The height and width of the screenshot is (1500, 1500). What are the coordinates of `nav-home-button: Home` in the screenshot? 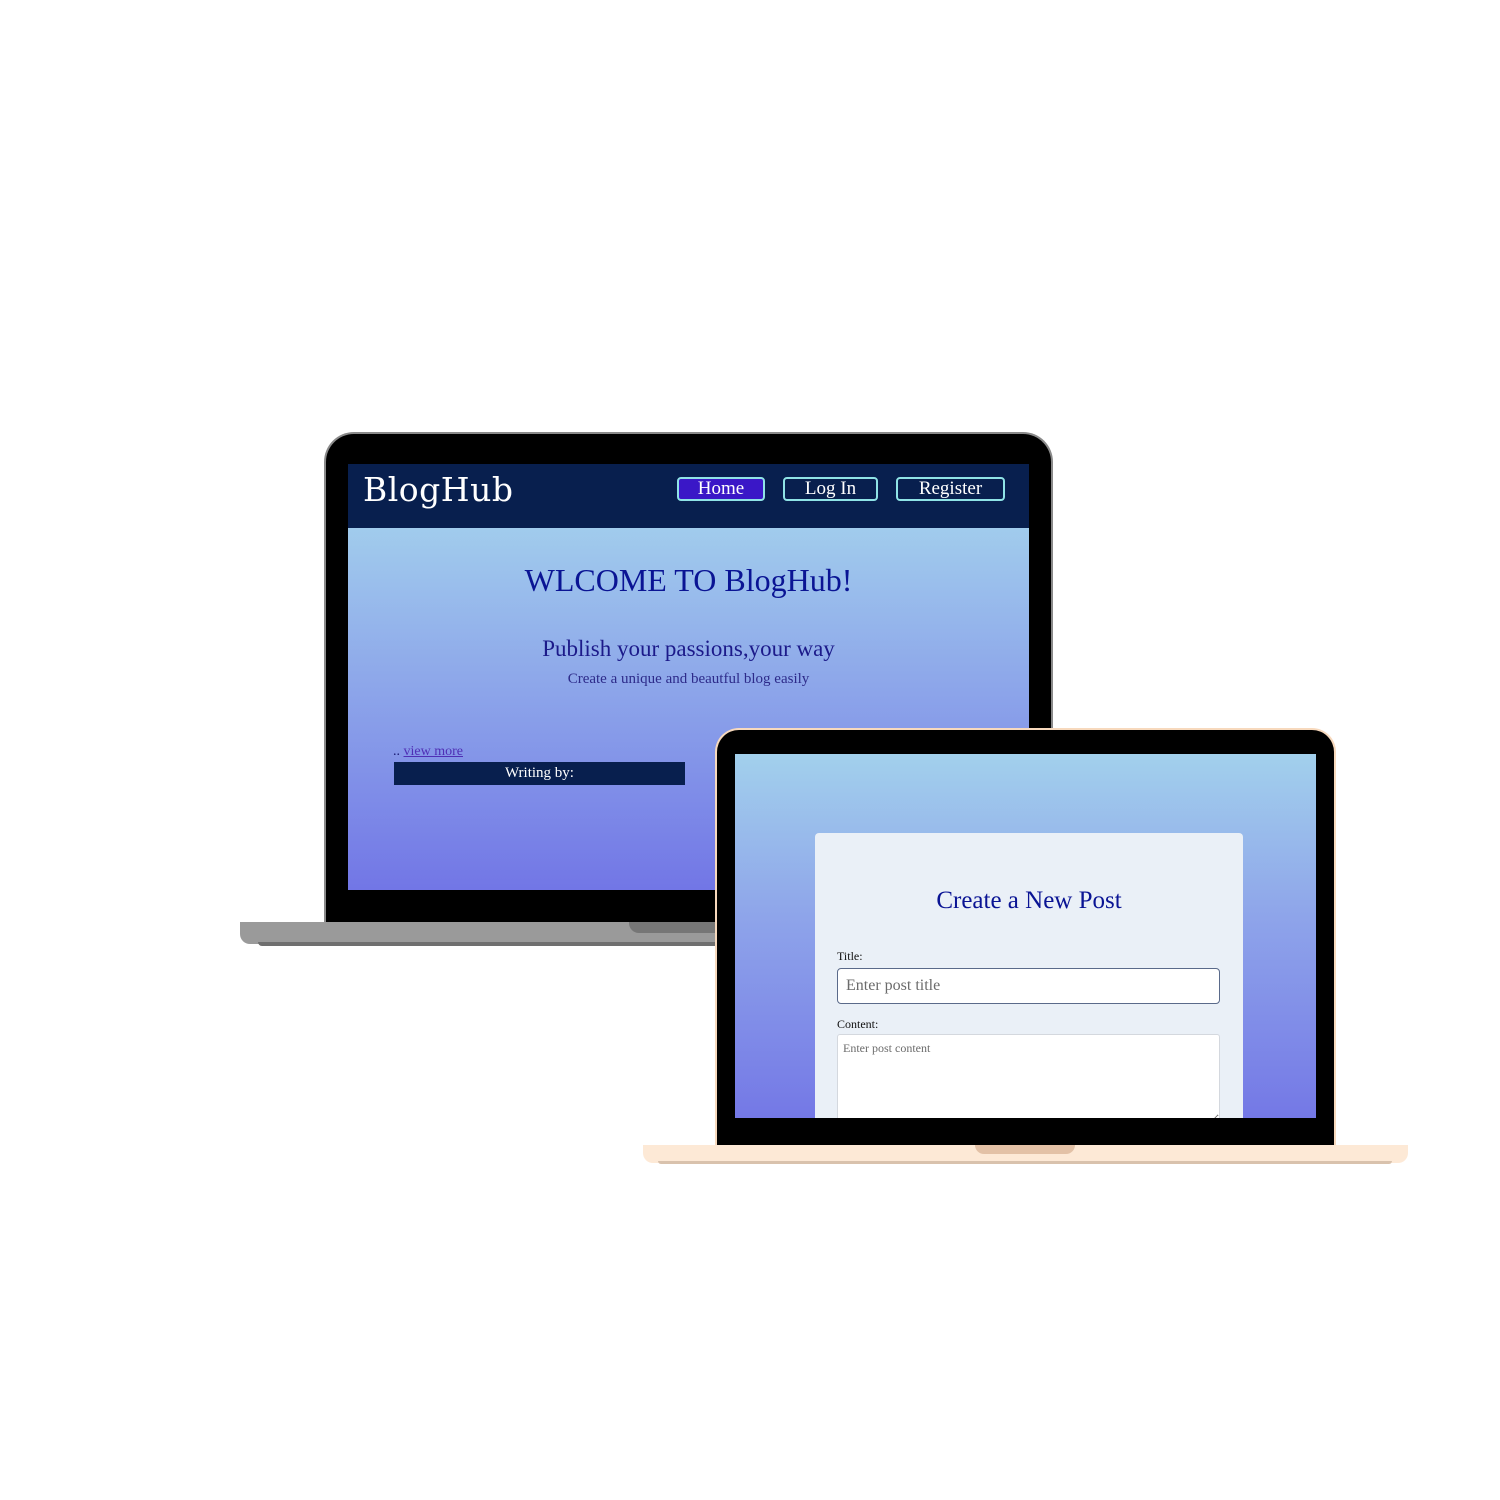 It's located at (721, 489).